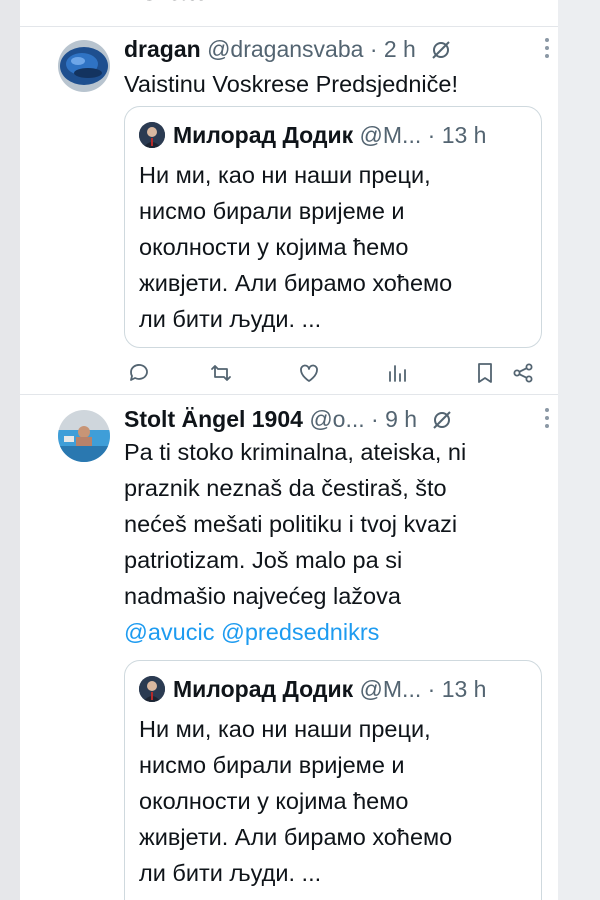 Image resolution: width=600 pixels, height=900 pixels. I want to click on bookmark-icon, so click(485, 373).